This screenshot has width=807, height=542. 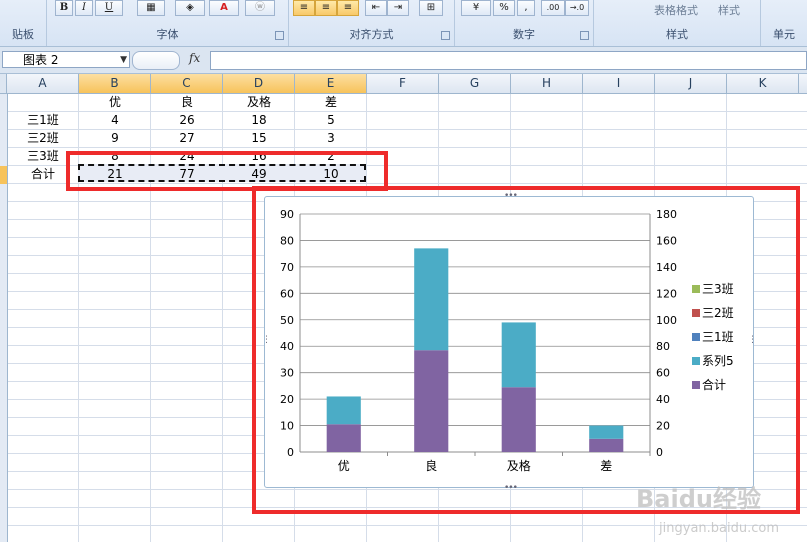 What do you see at coordinates (718, 313) in the screenshot?
I see `legend-label: 三2班` at bounding box center [718, 313].